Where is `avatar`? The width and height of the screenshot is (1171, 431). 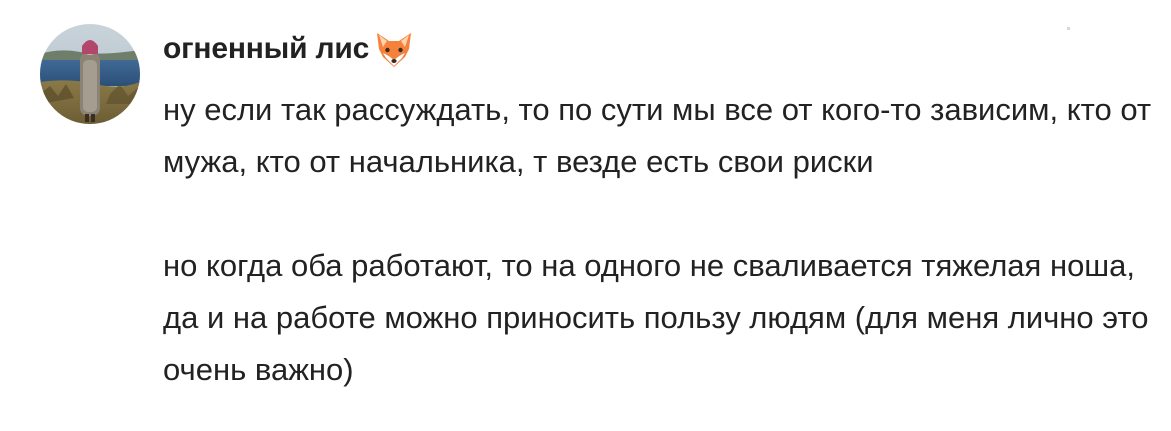 avatar is located at coordinates (90, 74).